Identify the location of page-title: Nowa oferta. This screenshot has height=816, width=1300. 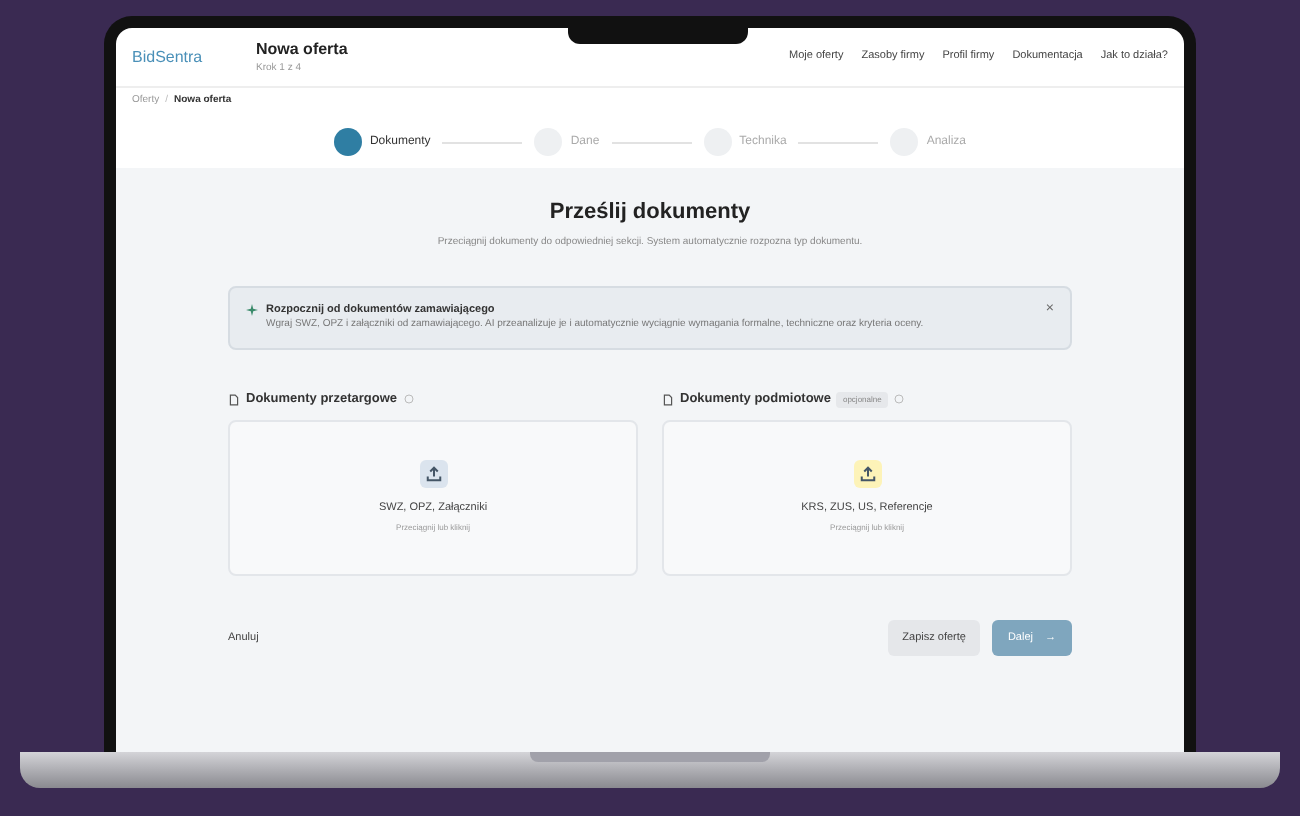
(303, 49).